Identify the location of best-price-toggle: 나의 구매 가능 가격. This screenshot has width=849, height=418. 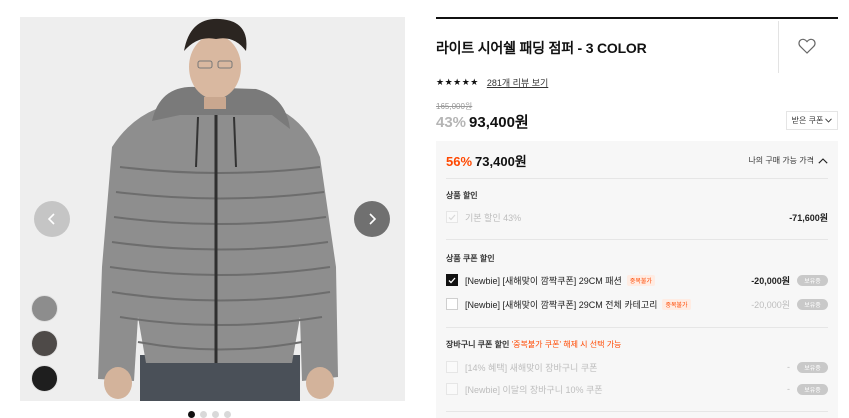
(788, 160).